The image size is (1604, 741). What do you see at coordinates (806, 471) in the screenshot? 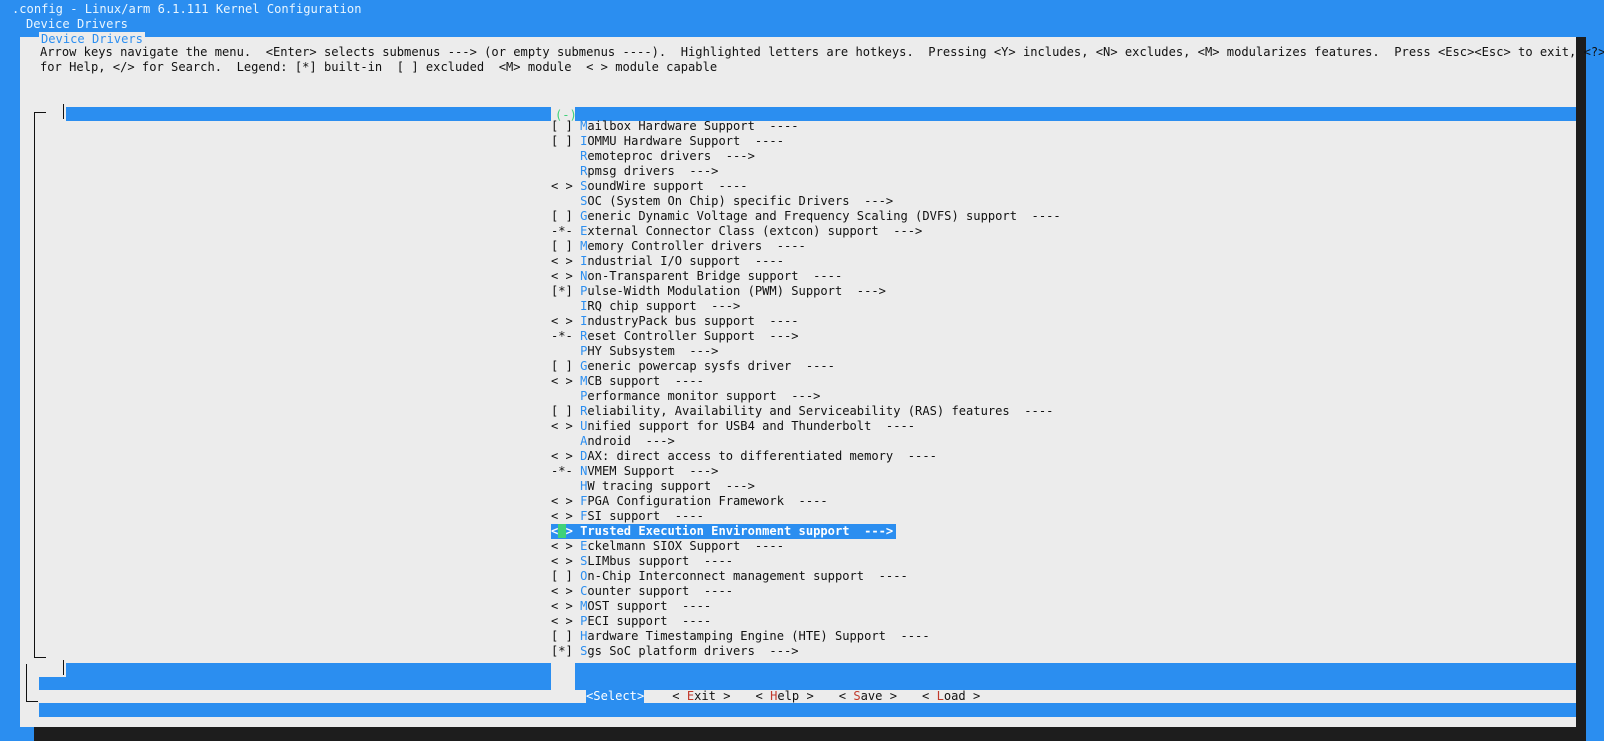
I see `menu-item: -*- NVMEM Support --->` at bounding box center [806, 471].